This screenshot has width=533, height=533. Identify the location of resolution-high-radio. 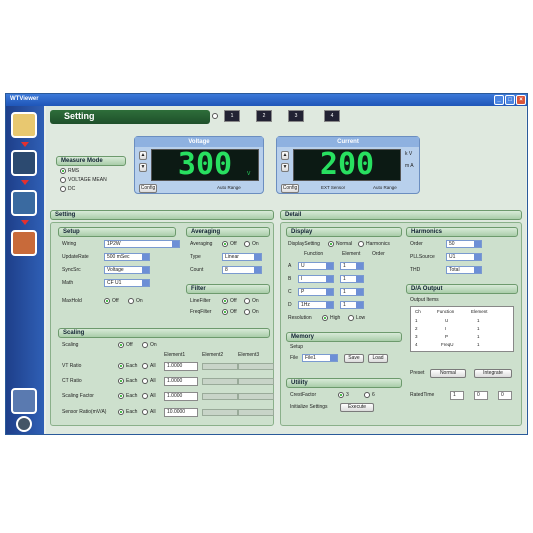
(325, 318).